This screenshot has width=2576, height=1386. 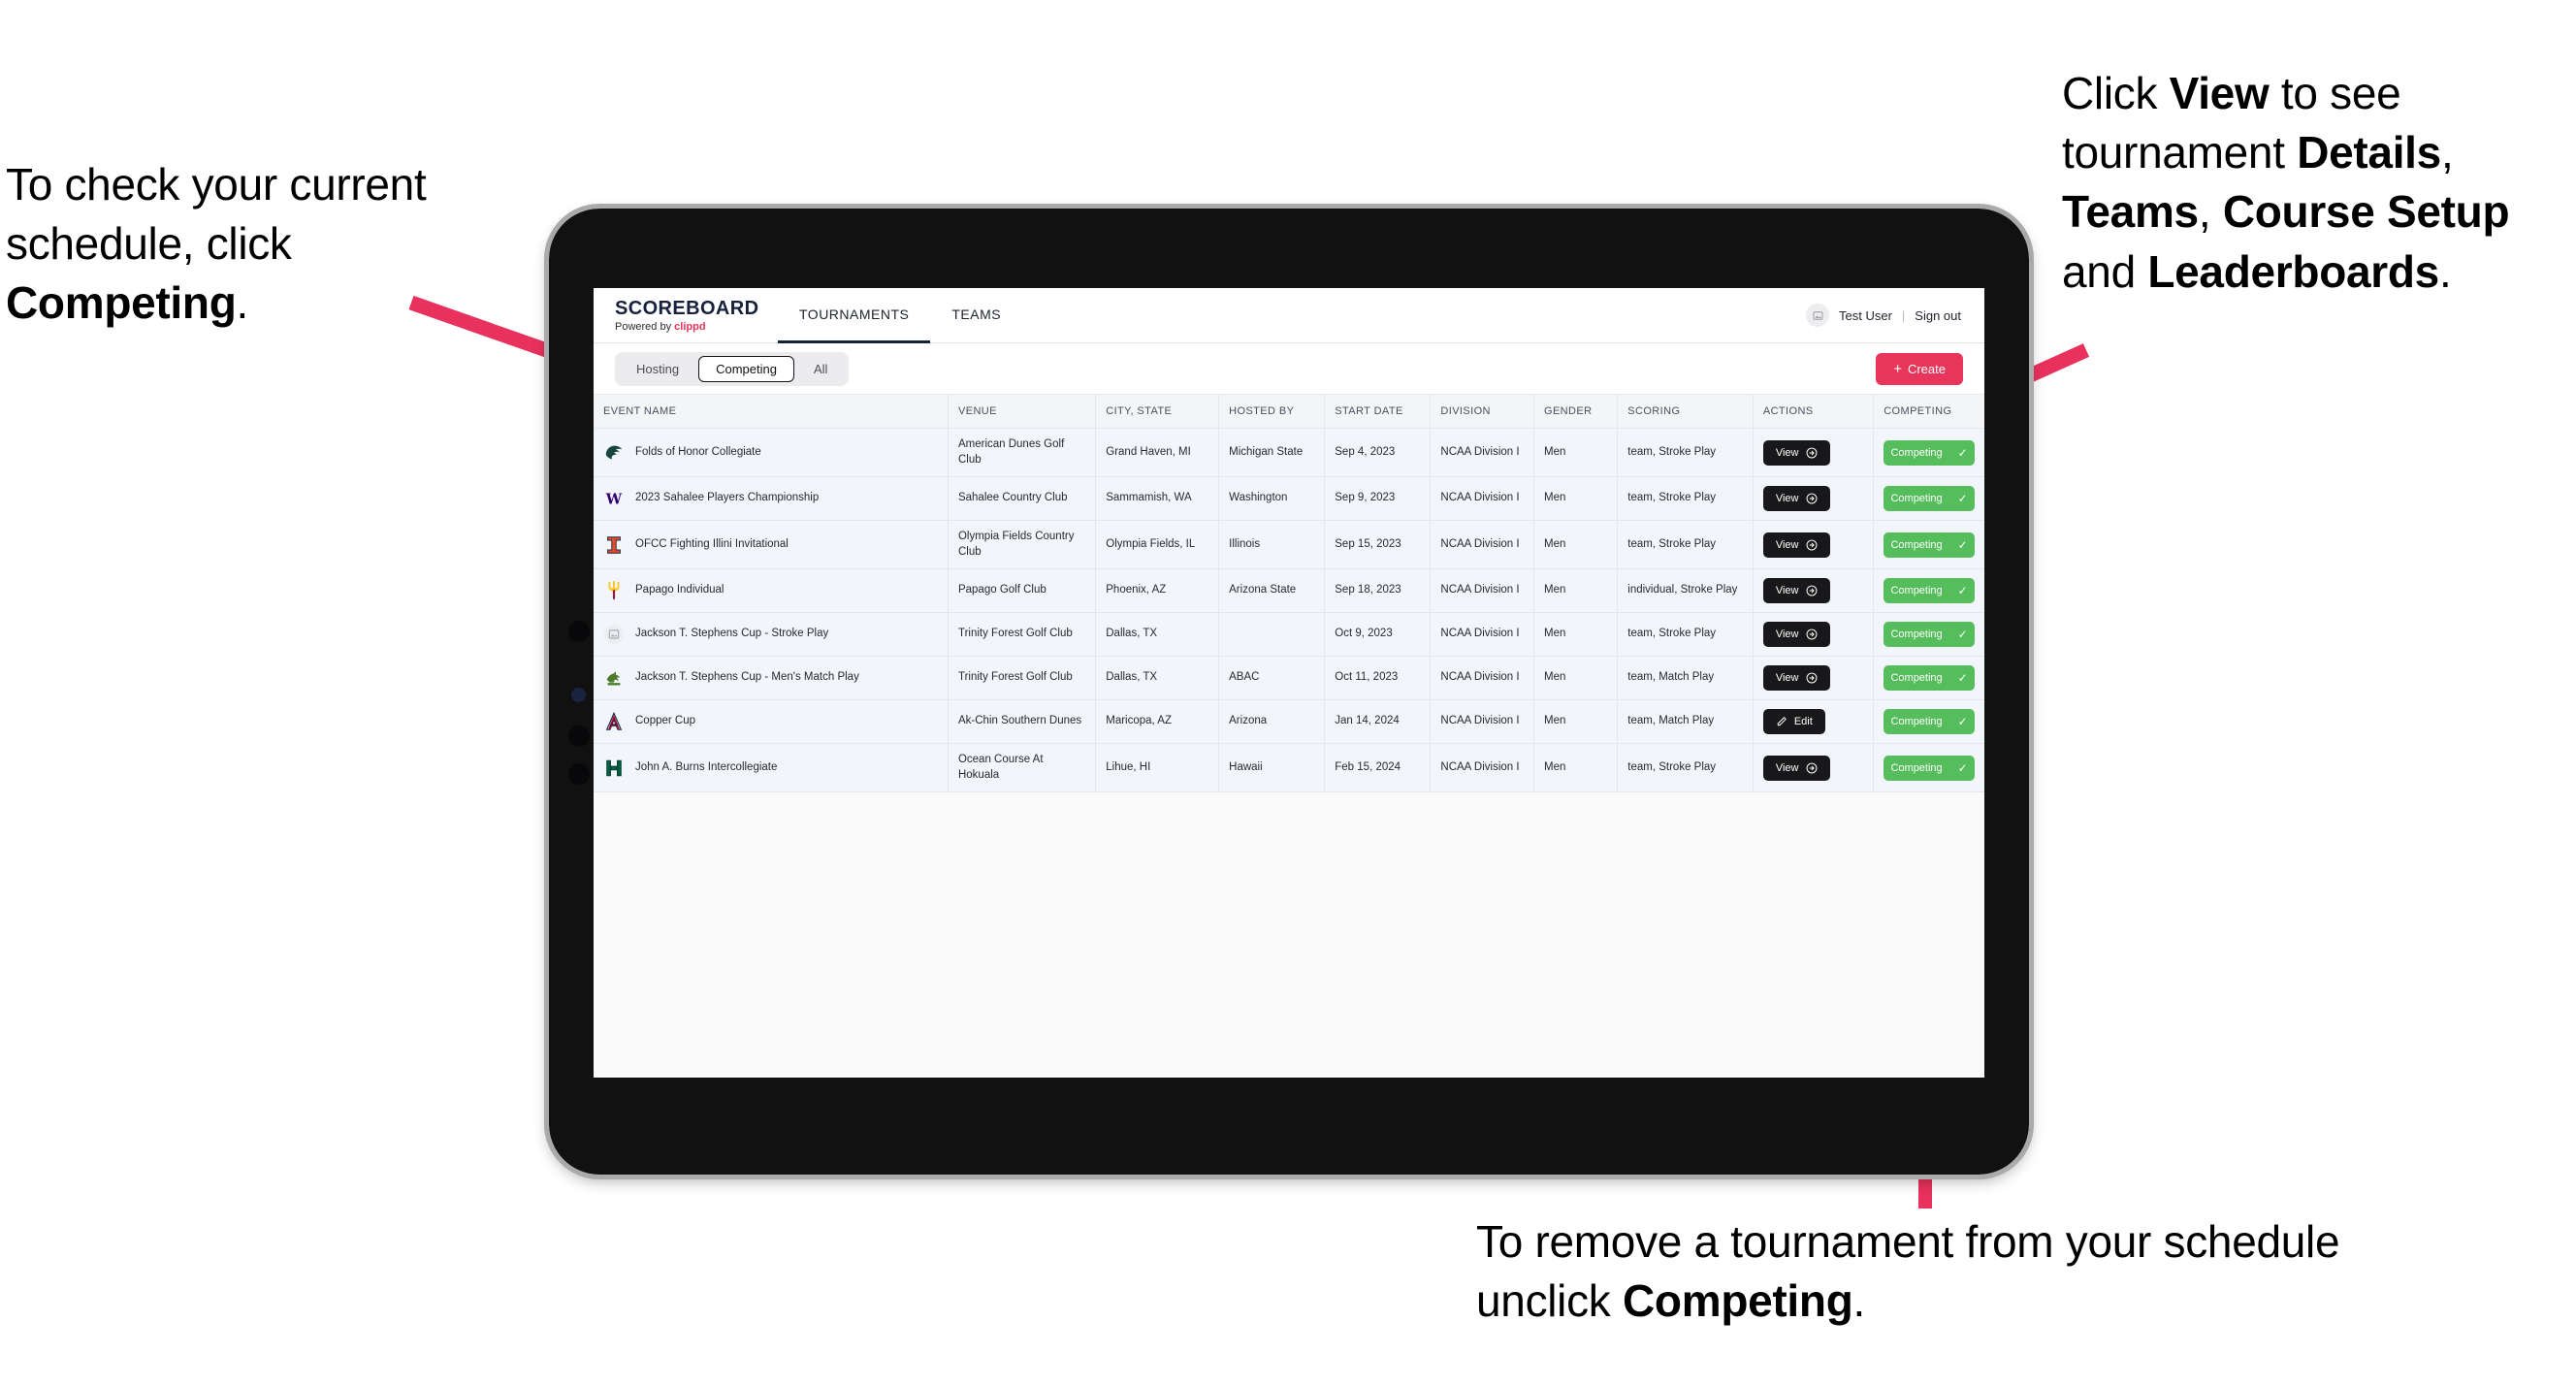 What do you see at coordinates (1157, 768) in the screenshot?
I see `cell-city-state: Lihue, HI` at bounding box center [1157, 768].